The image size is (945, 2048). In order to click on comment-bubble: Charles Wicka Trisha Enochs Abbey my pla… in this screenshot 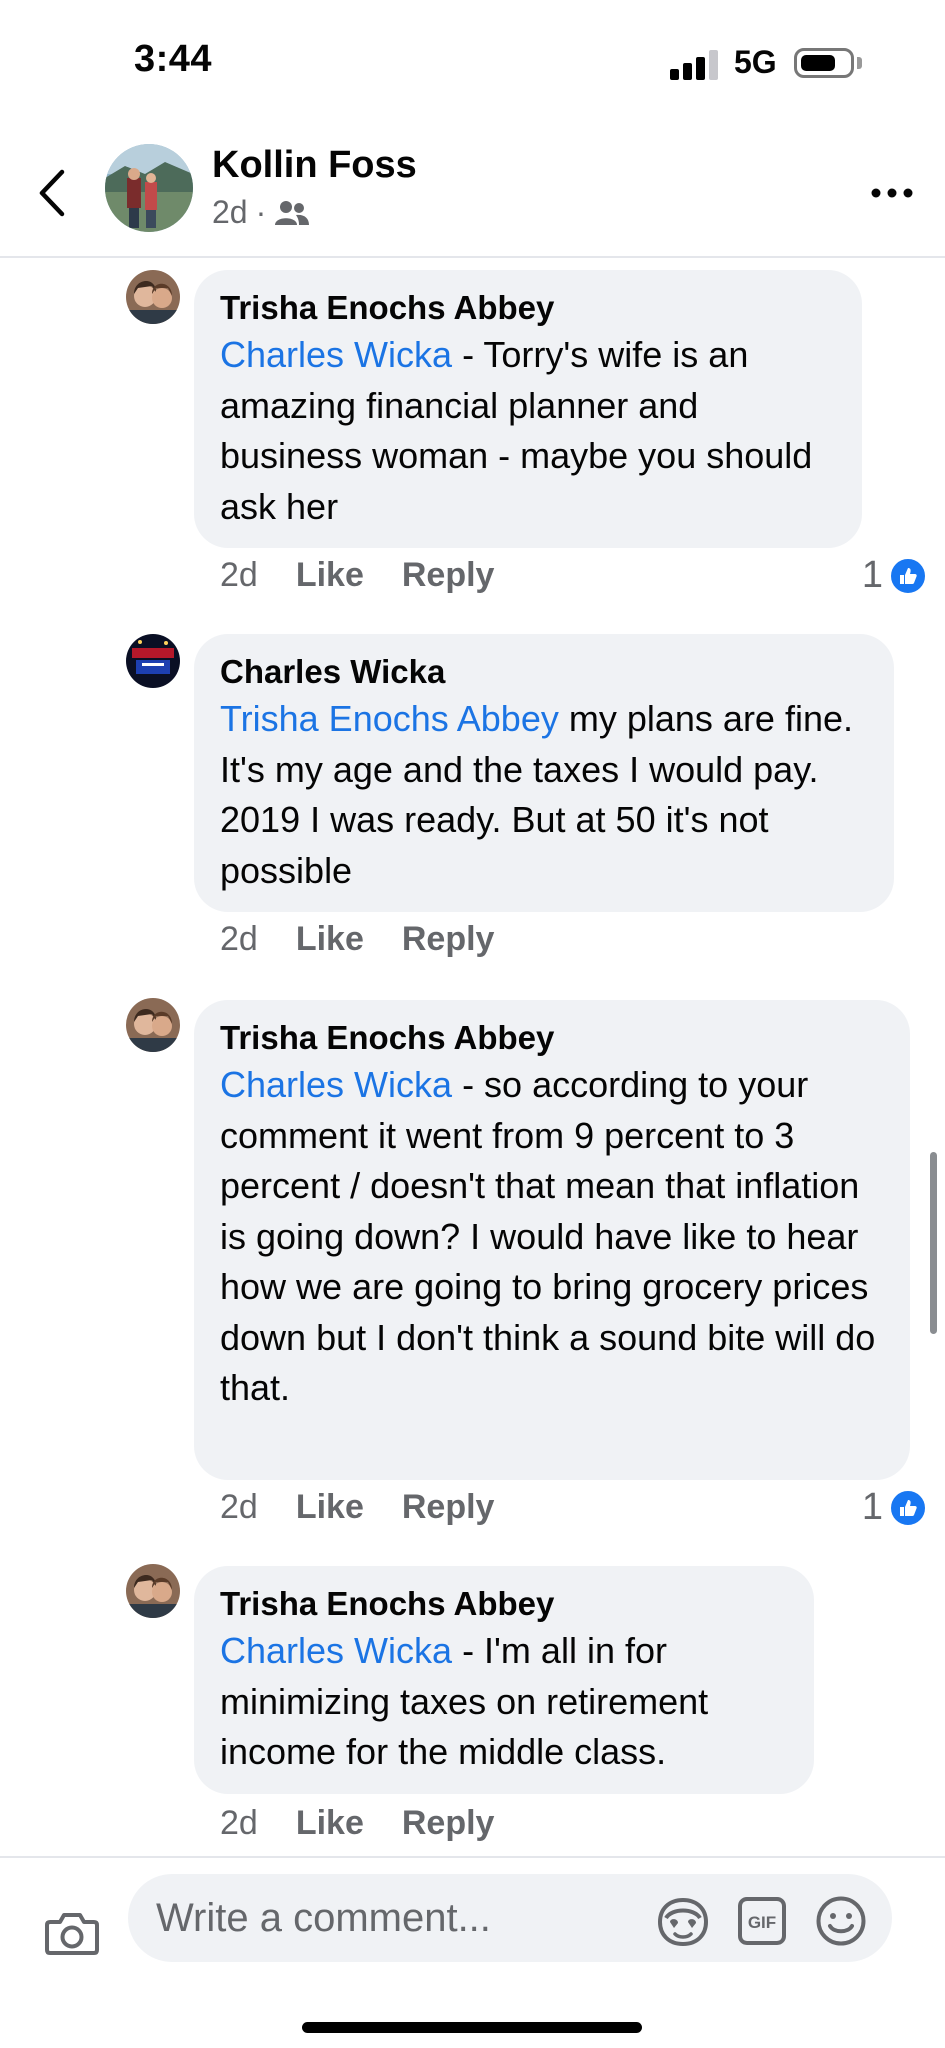, I will do `click(544, 773)`.